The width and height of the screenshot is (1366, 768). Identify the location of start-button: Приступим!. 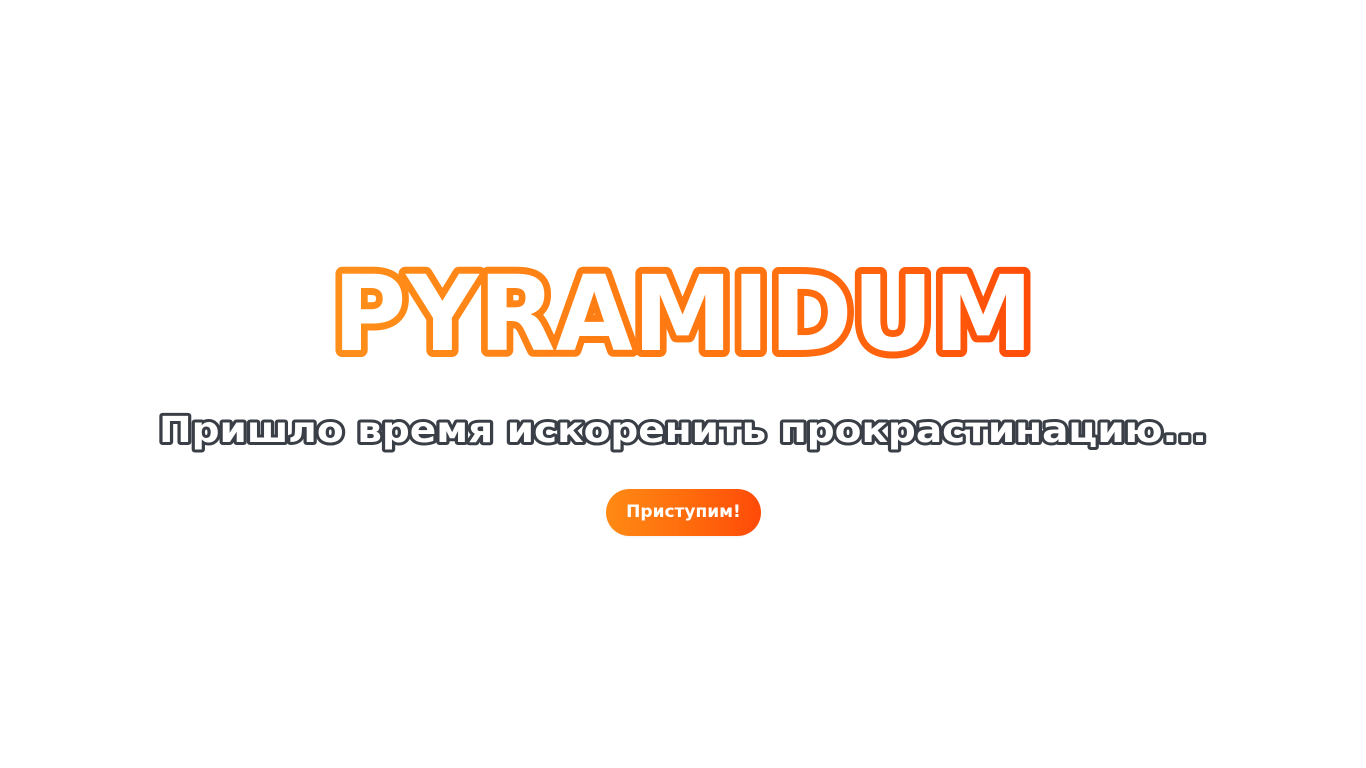
(683, 512).